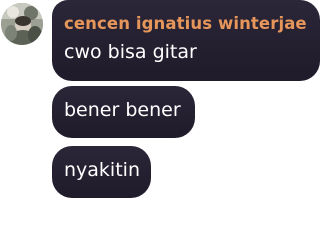 This screenshot has width=320, height=248. I want to click on sender-avatar, so click(22, 24).